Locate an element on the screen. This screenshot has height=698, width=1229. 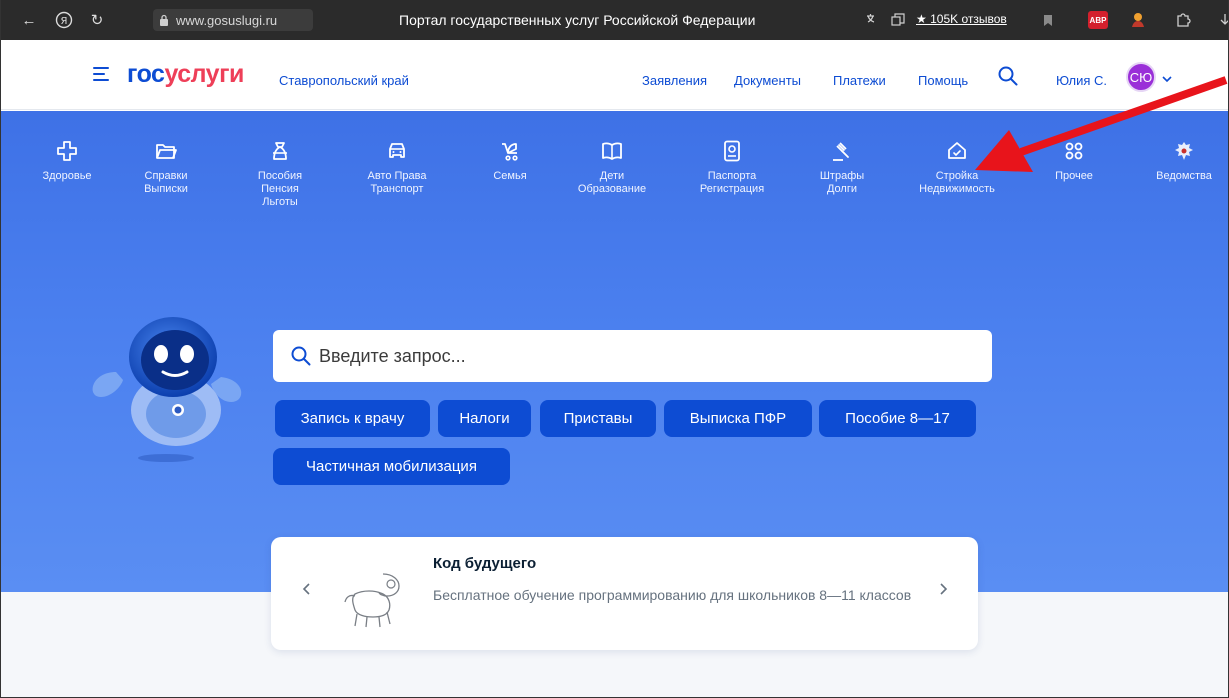
health-cross-icon is located at coordinates (67, 151).